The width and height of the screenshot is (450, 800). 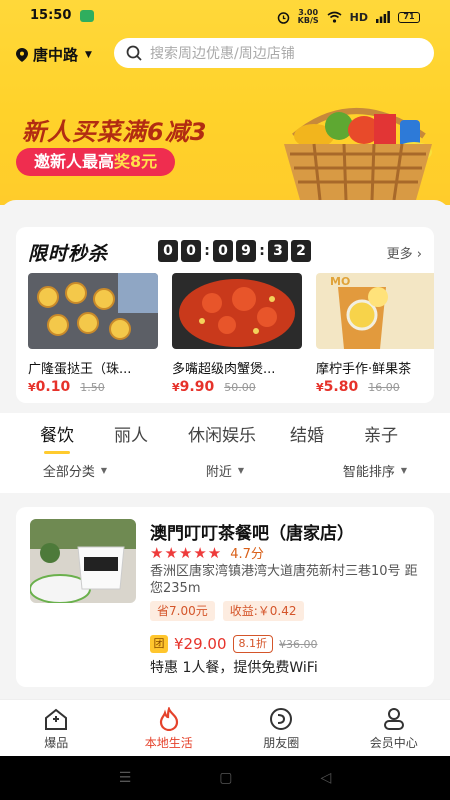 I want to click on product-original-price: 16.00, so click(x=384, y=387).